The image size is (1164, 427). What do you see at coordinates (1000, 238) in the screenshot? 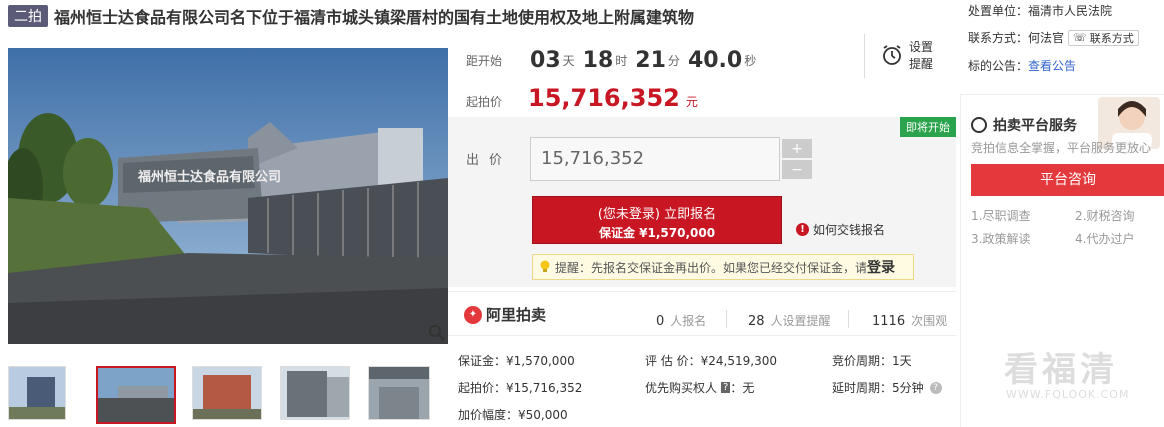
I see `service-item-policy: 3.政策解读` at bounding box center [1000, 238].